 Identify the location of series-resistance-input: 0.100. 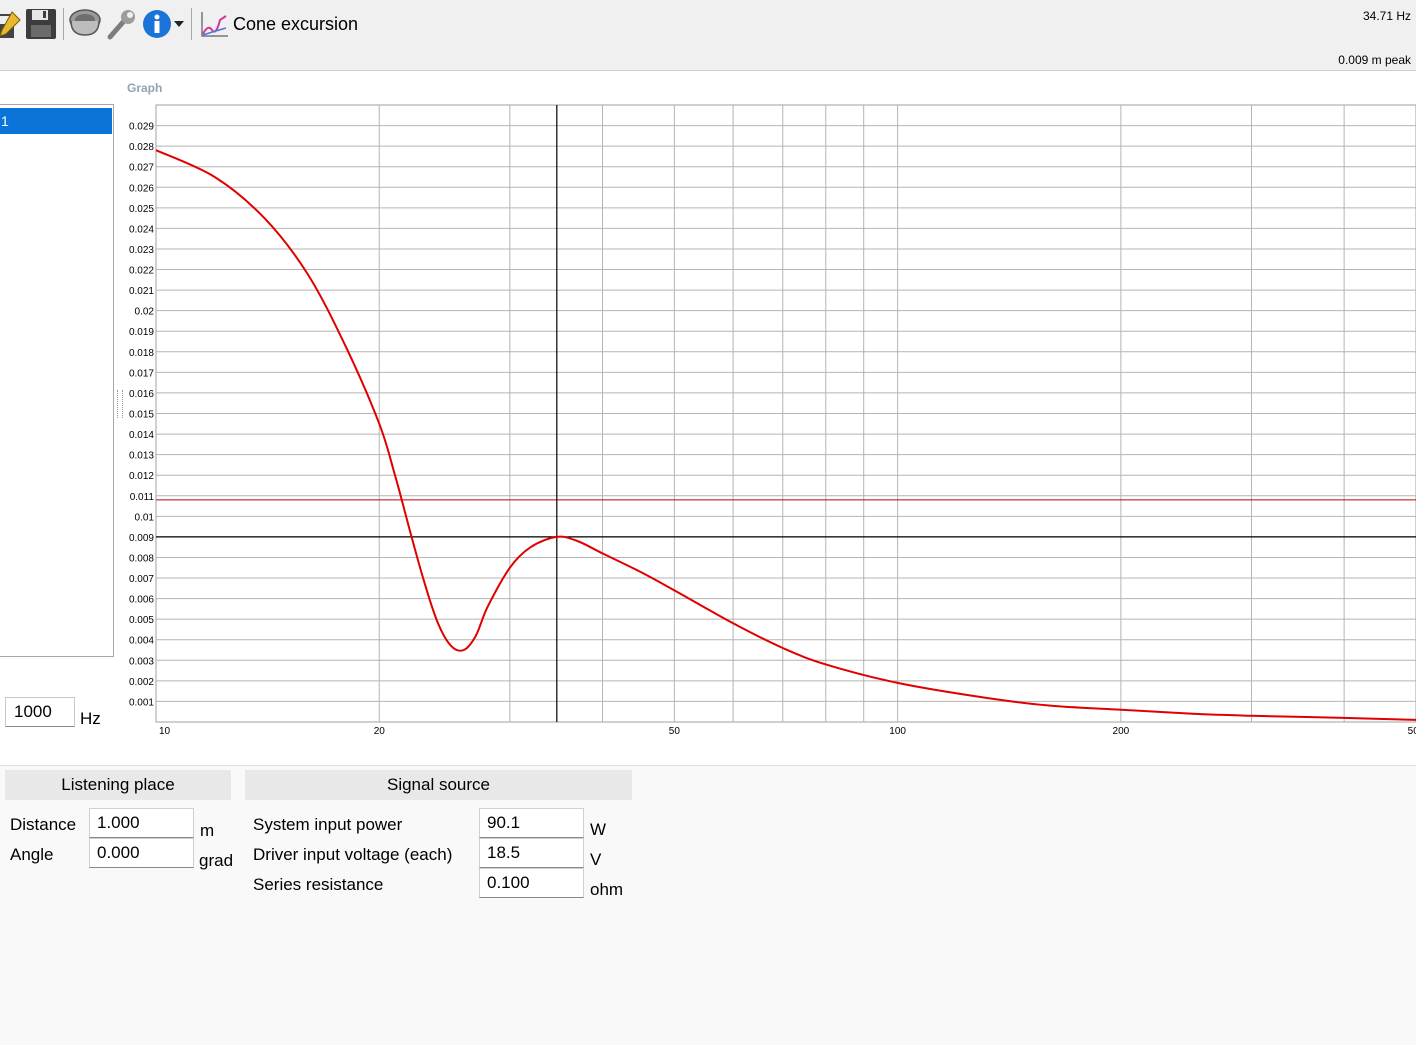
(531, 883).